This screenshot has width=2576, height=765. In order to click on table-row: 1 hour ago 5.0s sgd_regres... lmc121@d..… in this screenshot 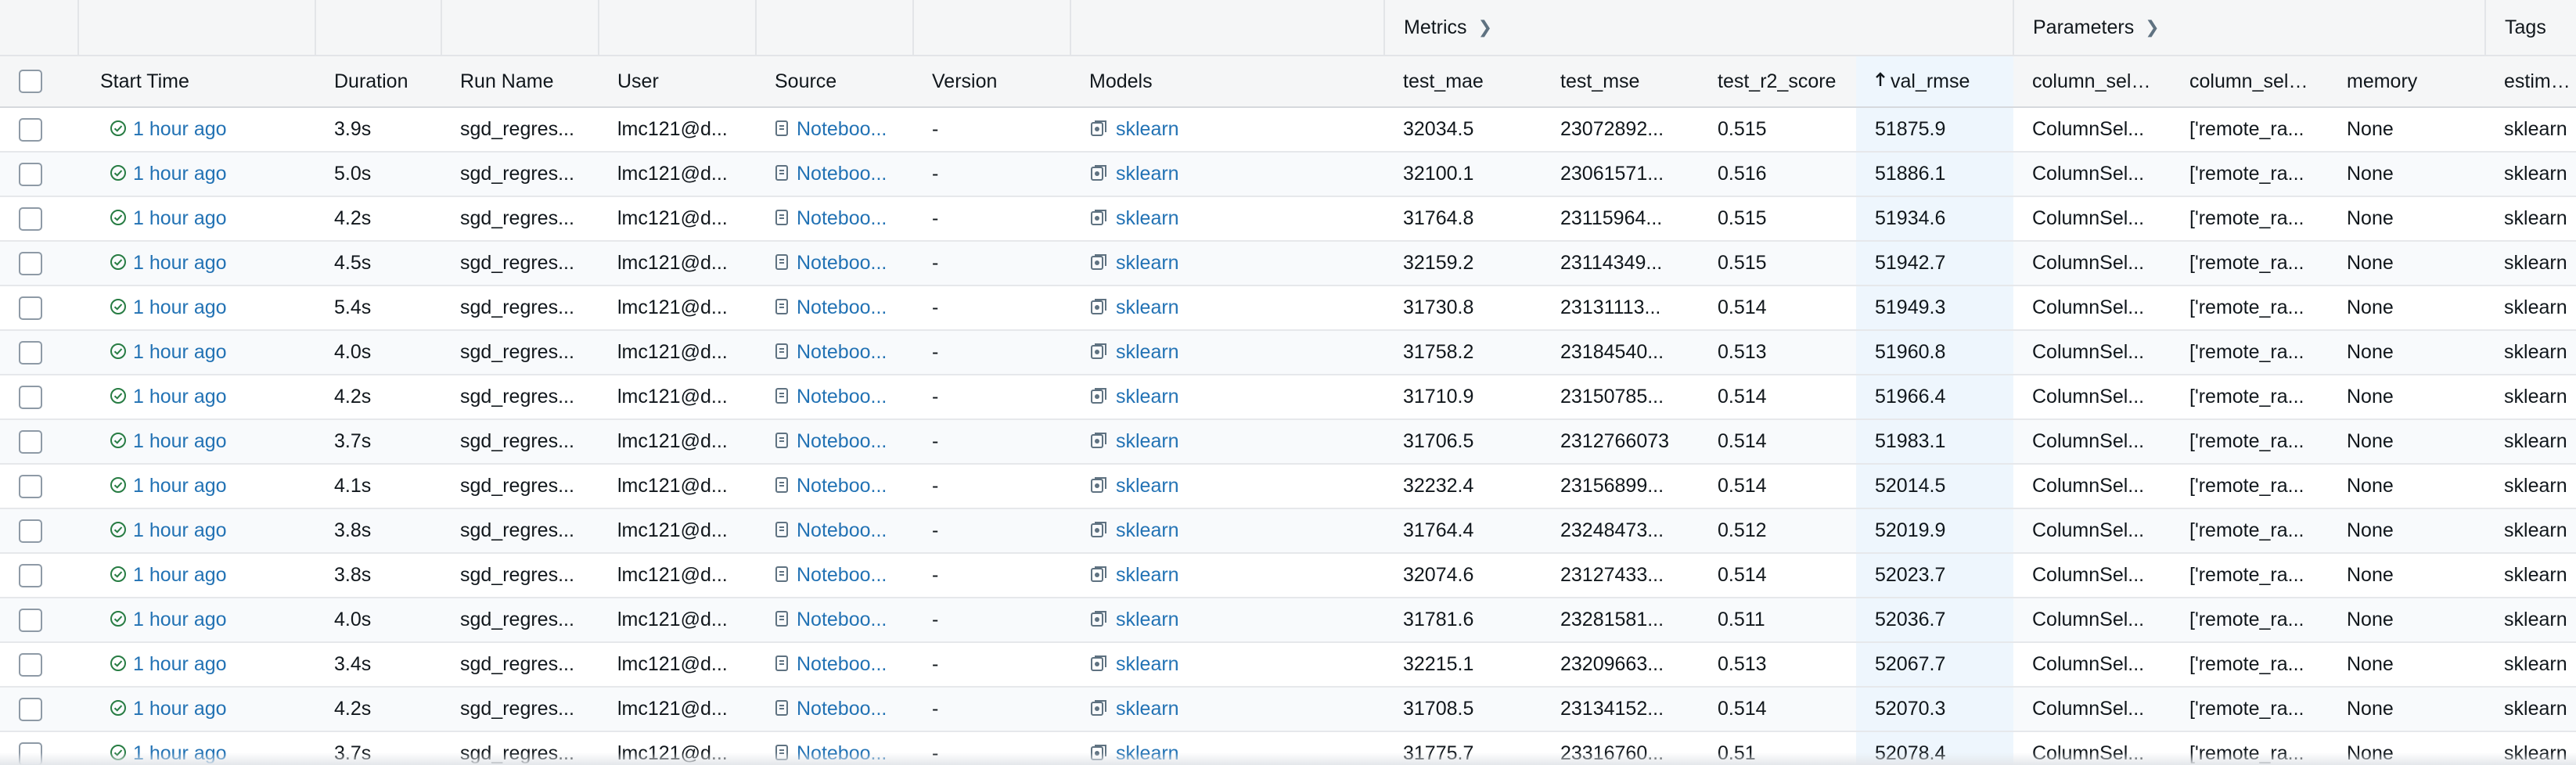, I will do `click(1288, 174)`.